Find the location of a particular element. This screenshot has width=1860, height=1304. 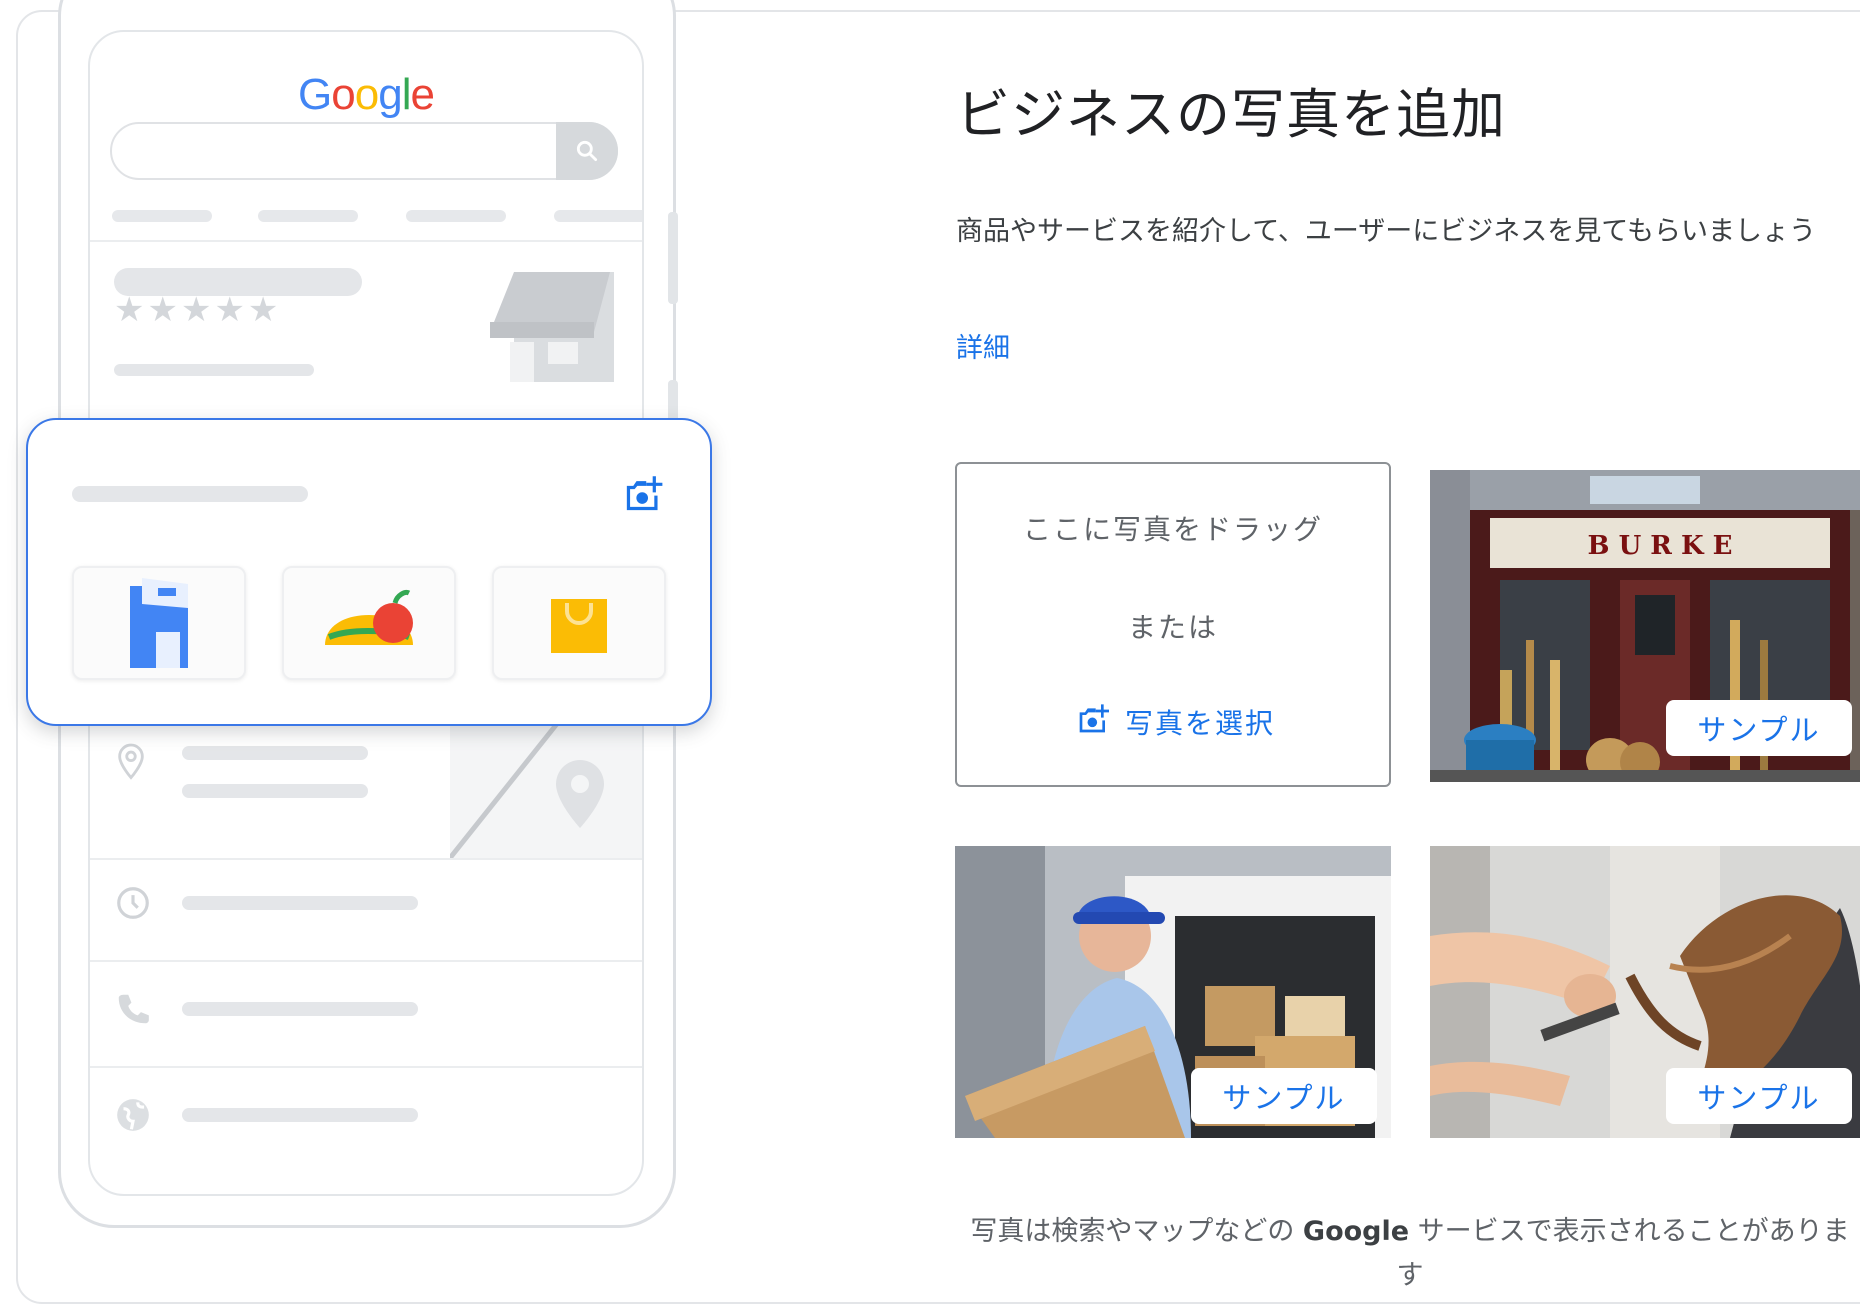

illustration-search-bar is located at coordinates (364, 151).